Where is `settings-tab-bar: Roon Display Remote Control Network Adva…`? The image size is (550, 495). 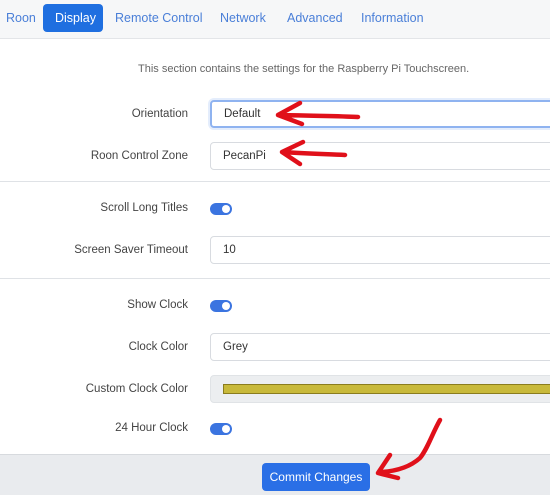
settings-tab-bar: Roon Display Remote Control Network Adva… is located at coordinates (275, 19).